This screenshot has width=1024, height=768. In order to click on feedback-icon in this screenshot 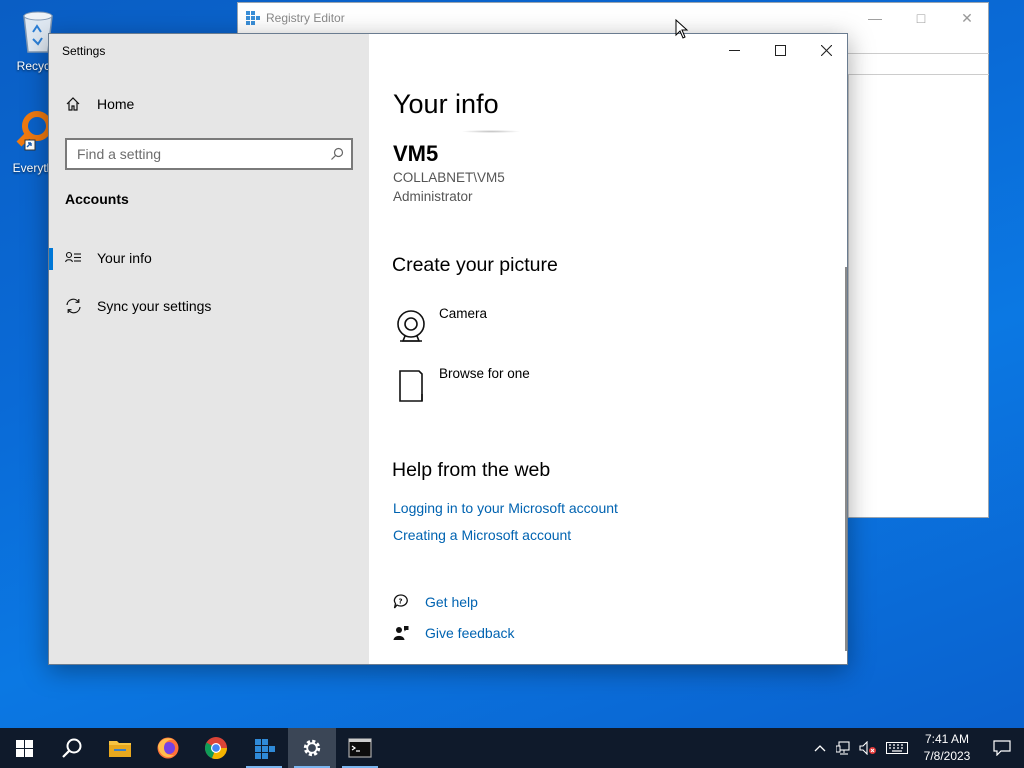, I will do `click(402, 633)`.